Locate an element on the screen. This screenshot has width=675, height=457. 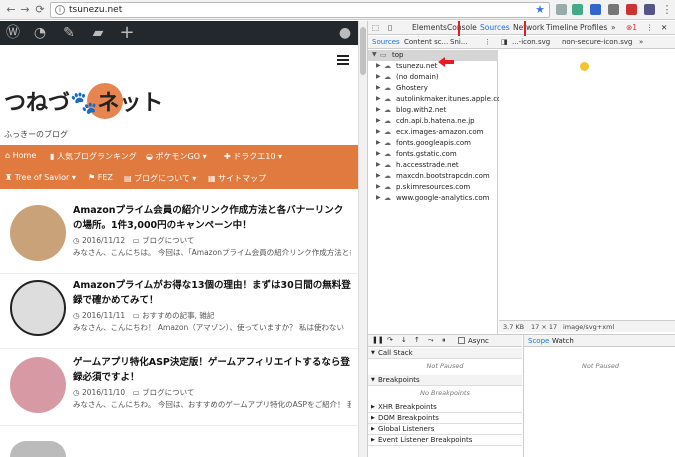
browser-toolbar: ← → ⟳ i tsunezu.net ★ ⋮ is located at coordinates (337, 10).